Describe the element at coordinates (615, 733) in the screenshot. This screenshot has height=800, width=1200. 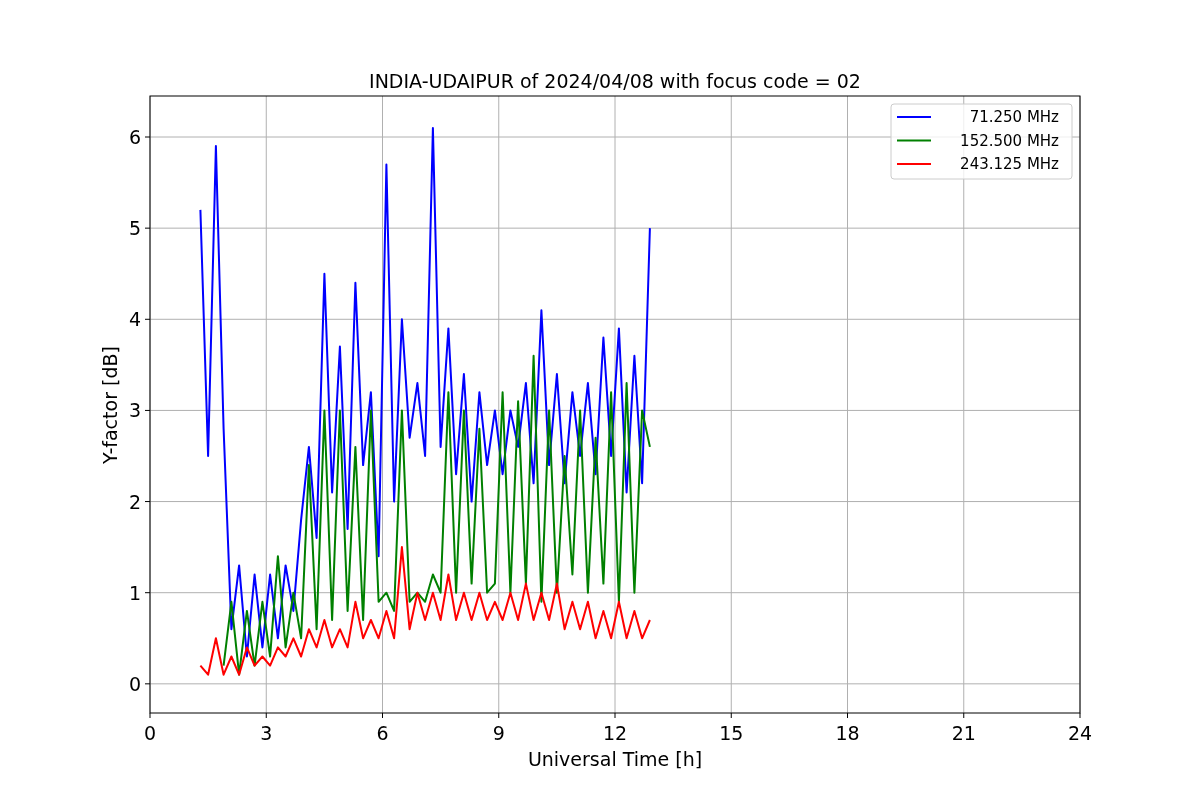
I see `x-tick-label: 12` at that location.